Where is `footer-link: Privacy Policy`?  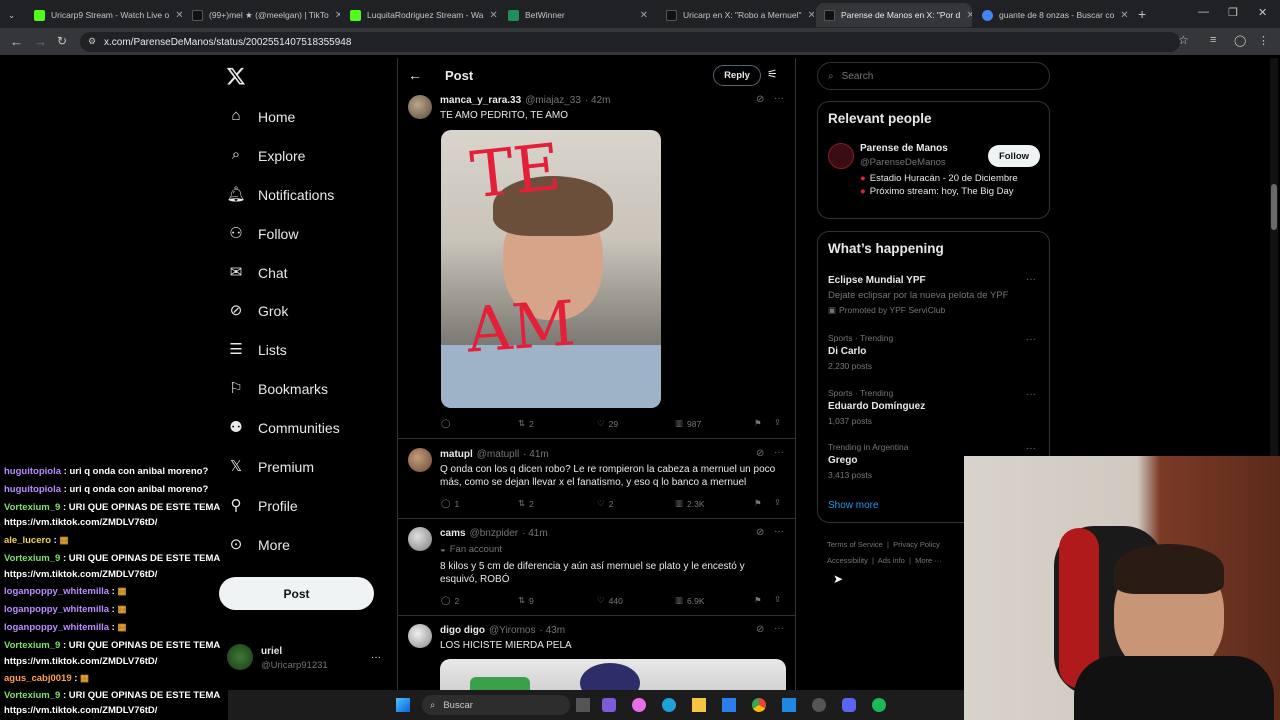 footer-link: Privacy Policy is located at coordinates (916, 544).